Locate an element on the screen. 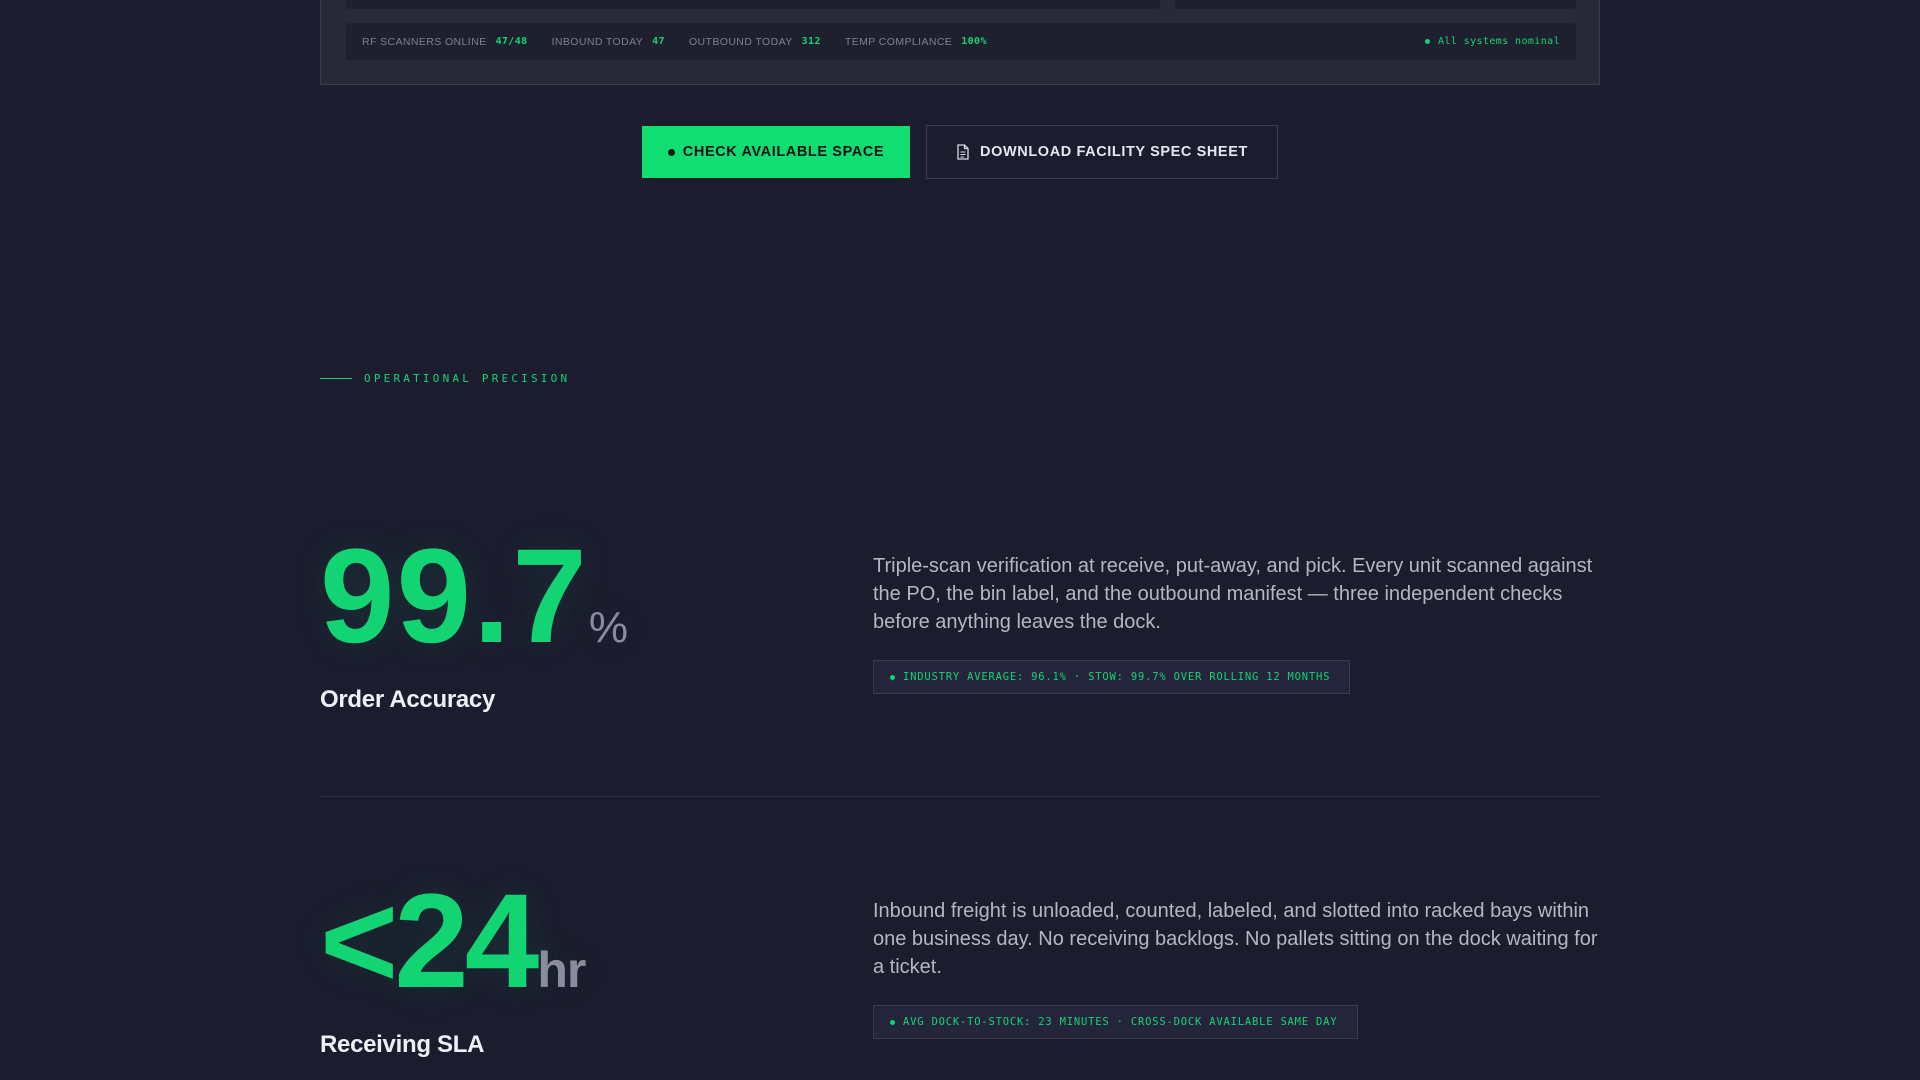  stat-inbound: INBOUND TODAY 47 is located at coordinates (608, 42).